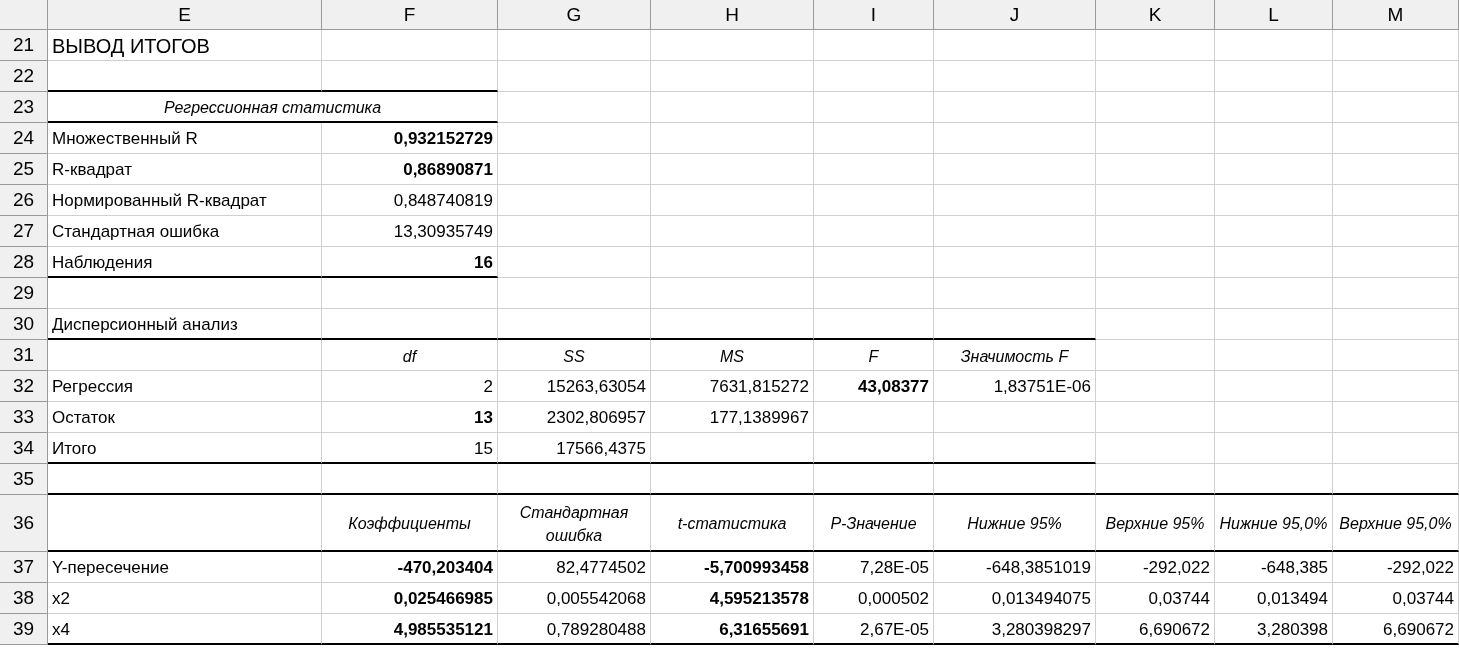 The height and width of the screenshot is (648, 1459). I want to click on table-cell: -470,203404, so click(410, 567).